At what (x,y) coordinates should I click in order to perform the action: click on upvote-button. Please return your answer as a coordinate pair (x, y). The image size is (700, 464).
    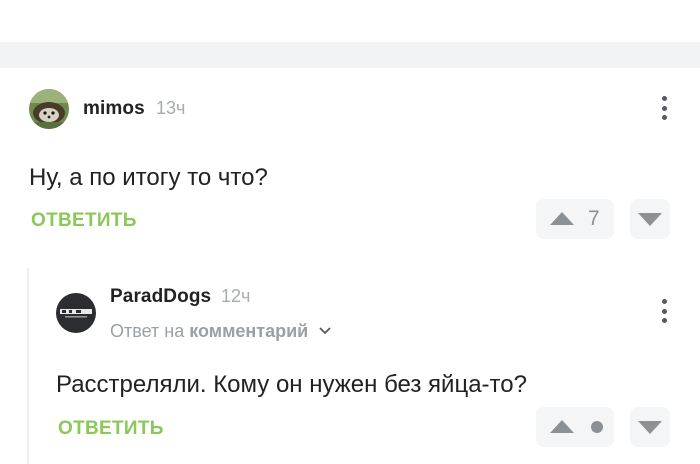
    Looking at the image, I should click on (575, 427).